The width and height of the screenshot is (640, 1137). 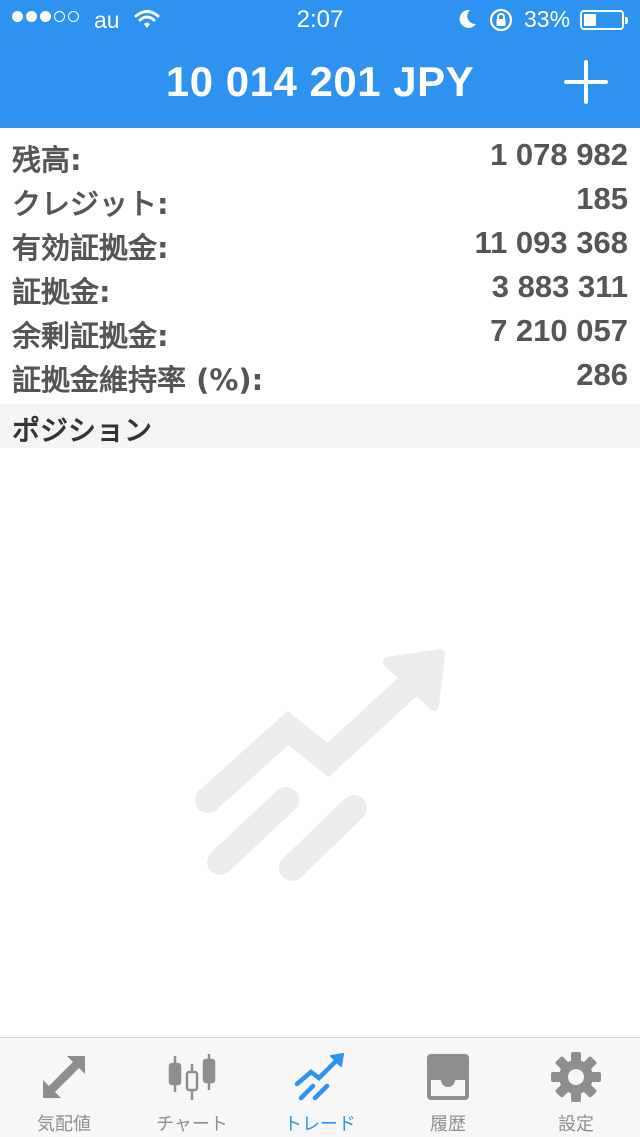 What do you see at coordinates (590, 20) in the screenshot?
I see `battery-level` at bounding box center [590, 20].